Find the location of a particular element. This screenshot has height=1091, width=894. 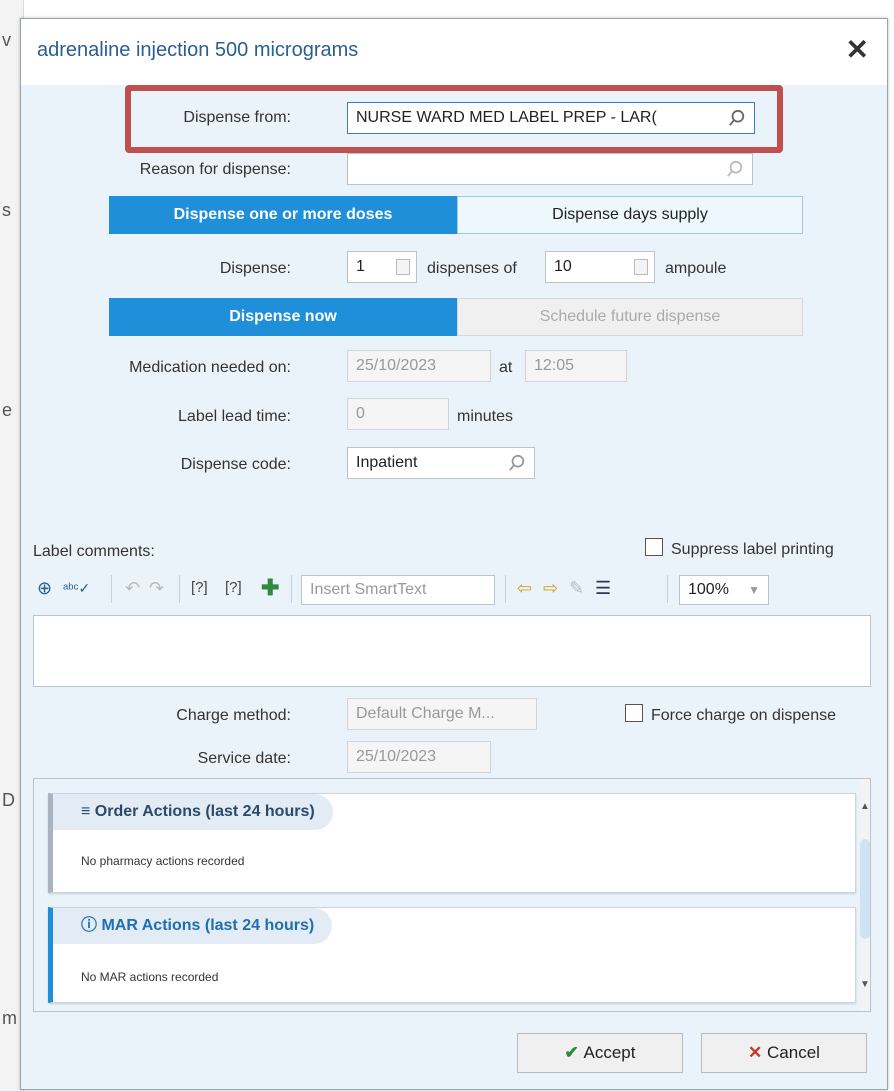

dispense-quantity-value: 10 is located at coordinates (563, 266).